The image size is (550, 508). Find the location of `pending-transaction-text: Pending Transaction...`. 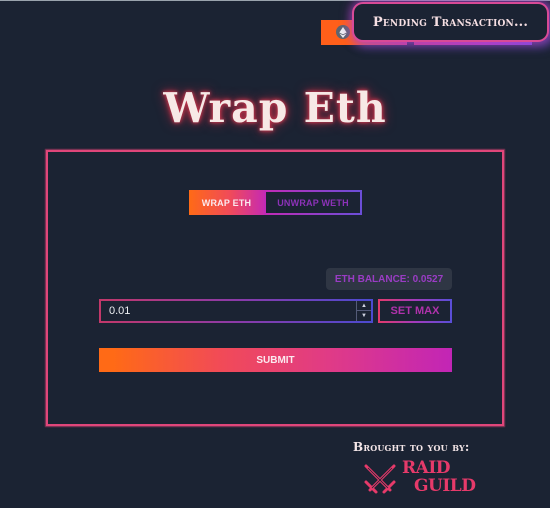

pending-transaction-text: Pending Transaction... is located at coordinates (450, 22).